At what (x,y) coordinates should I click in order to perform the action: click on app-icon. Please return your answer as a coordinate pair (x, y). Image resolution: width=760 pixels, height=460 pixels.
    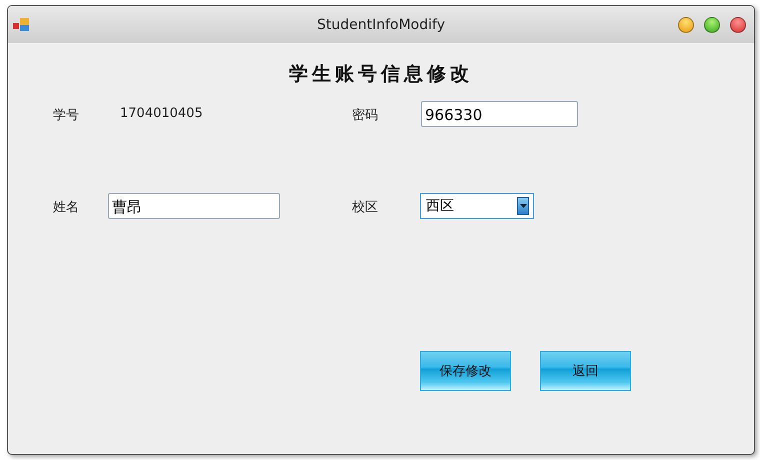
    Looking at the image, I should click on (21, 24).